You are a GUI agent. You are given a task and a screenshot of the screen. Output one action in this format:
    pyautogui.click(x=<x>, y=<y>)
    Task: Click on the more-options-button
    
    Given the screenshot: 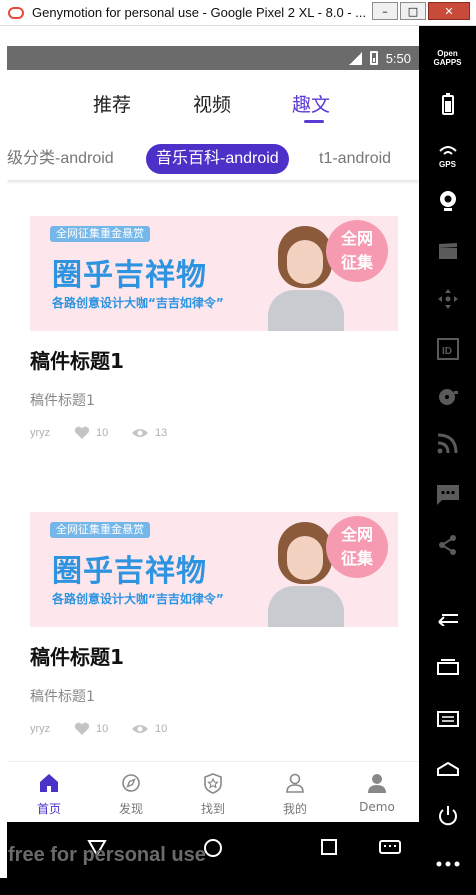 What is the action you would take?
    pyautogui.click(x=447, y=864)
    